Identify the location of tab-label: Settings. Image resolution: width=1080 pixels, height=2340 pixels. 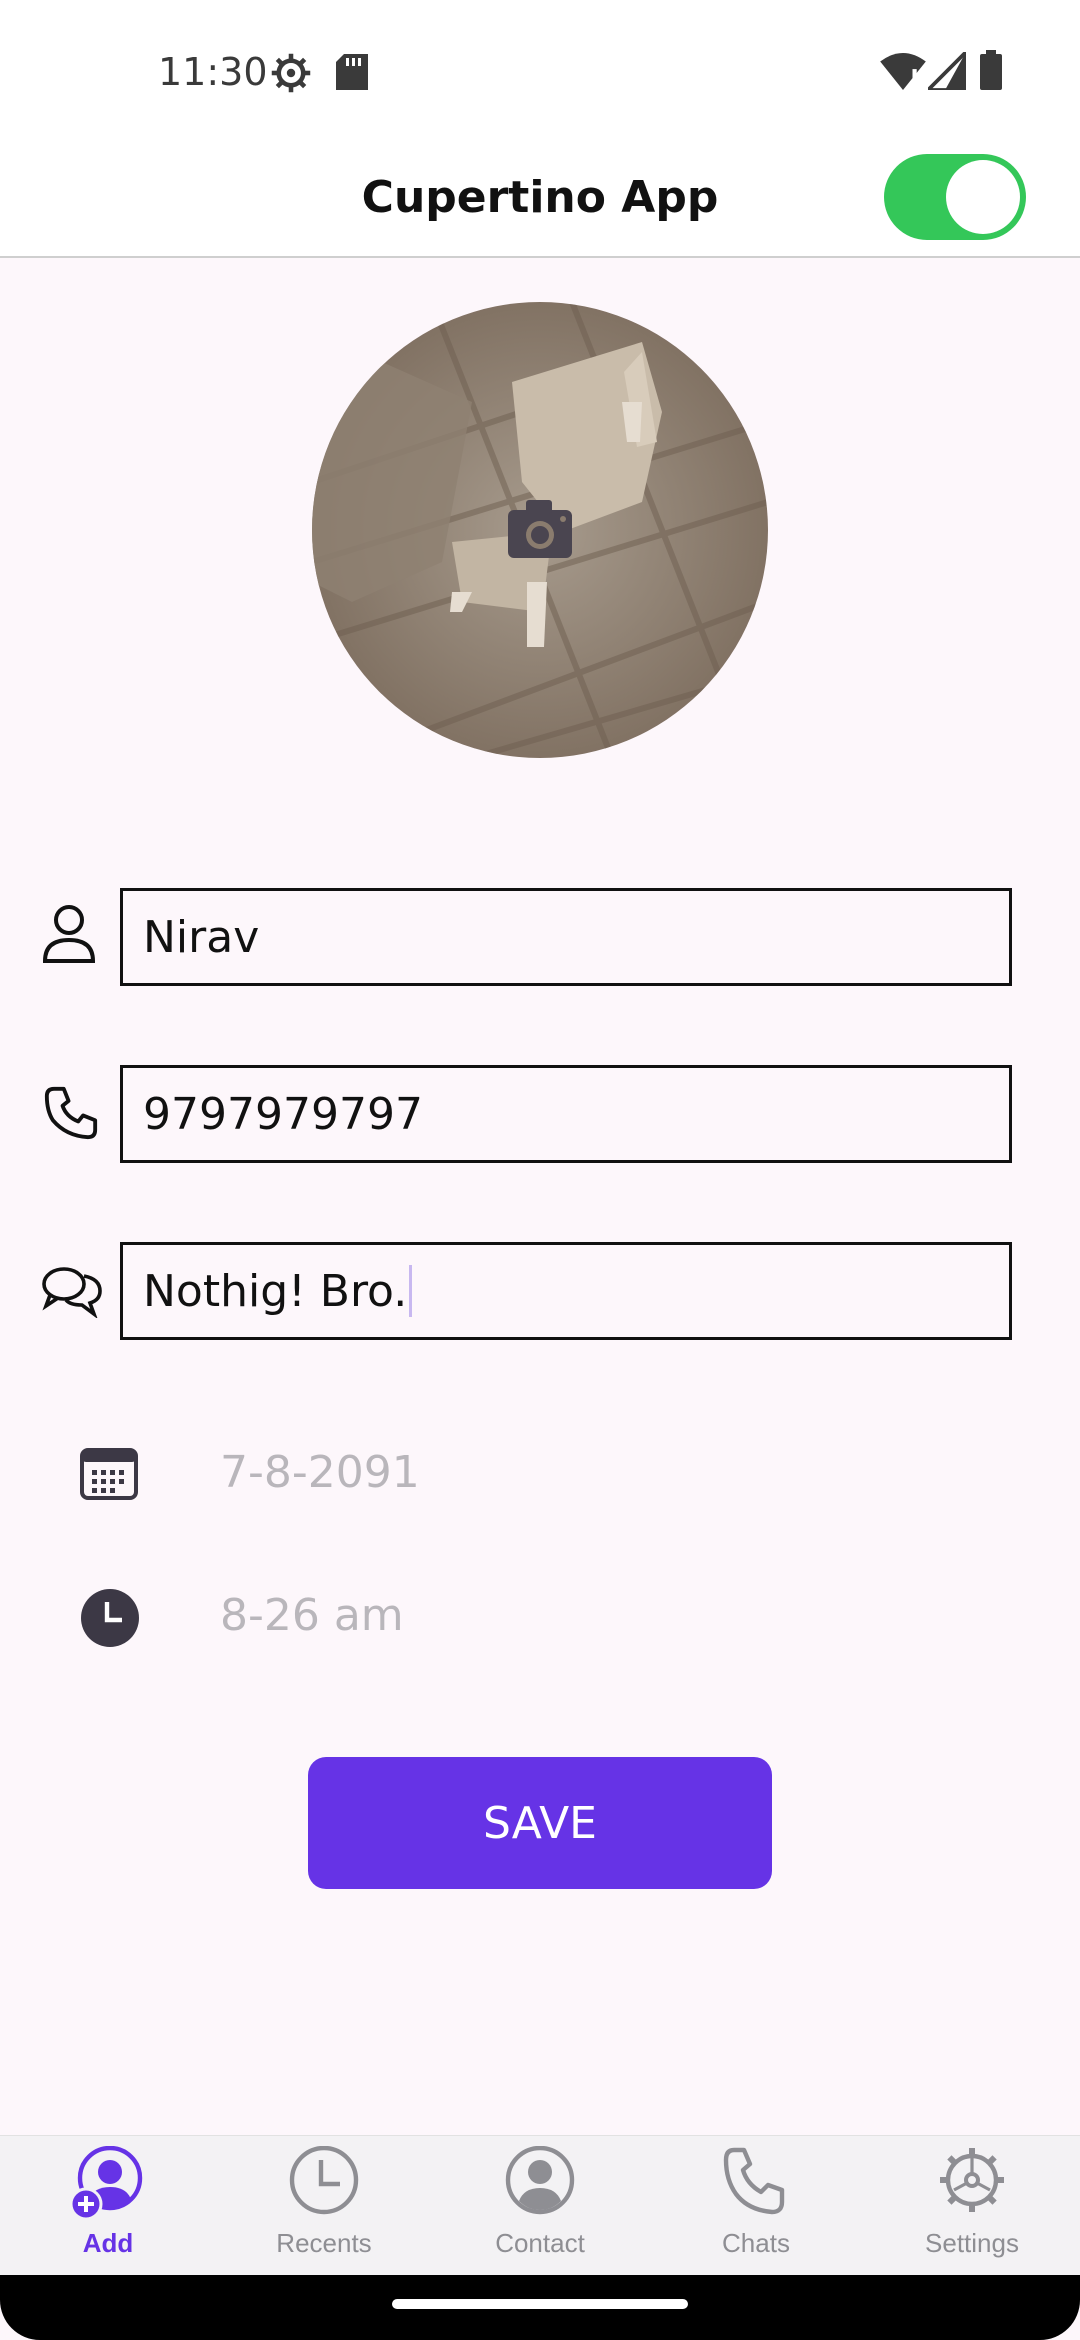
(972, 2243).